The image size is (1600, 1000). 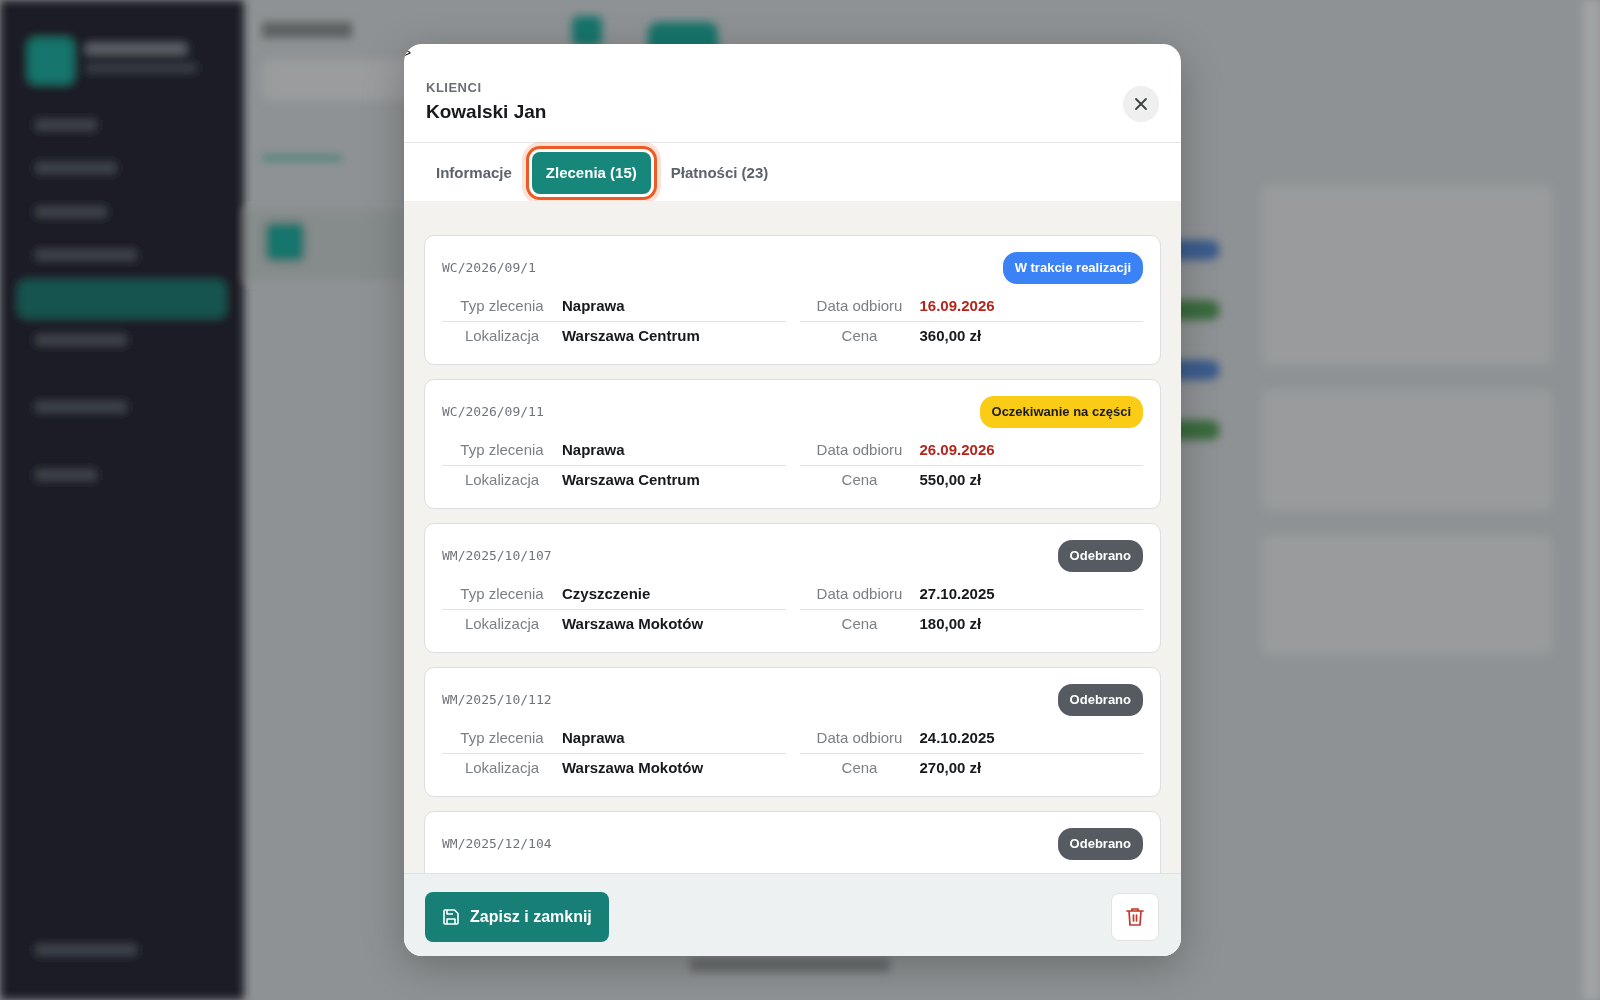 I want to click on field-value: 16.09.2026, so click(x=957, y=305).